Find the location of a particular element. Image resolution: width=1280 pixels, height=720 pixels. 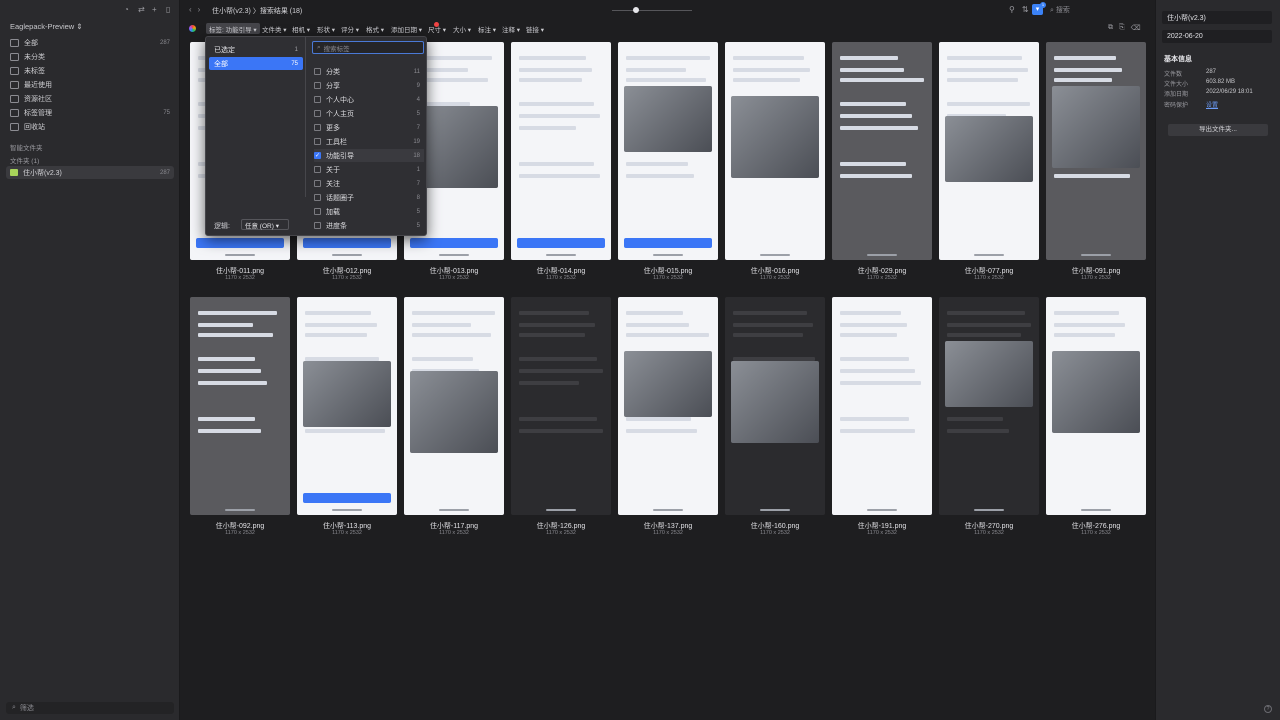

filter-chip-filetype: 文件类 ▾ is located at coordinates (274, 28).